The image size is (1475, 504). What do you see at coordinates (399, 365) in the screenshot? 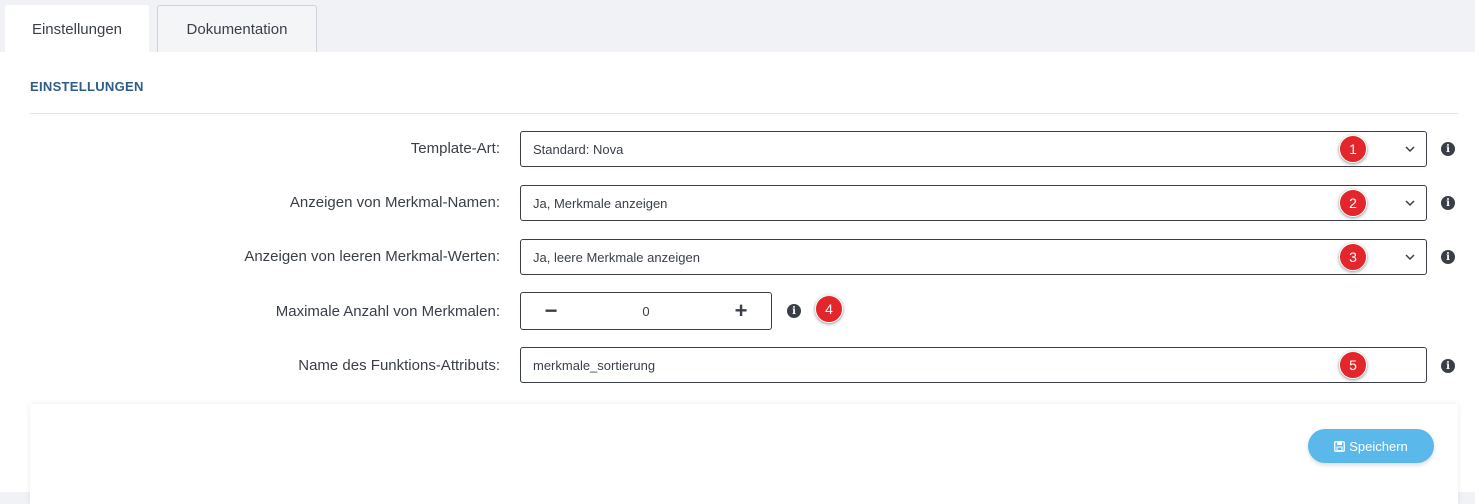
I see `funktions-attribut-label: Name des Funktions-Attributs:` at bounding box center [399, 365].